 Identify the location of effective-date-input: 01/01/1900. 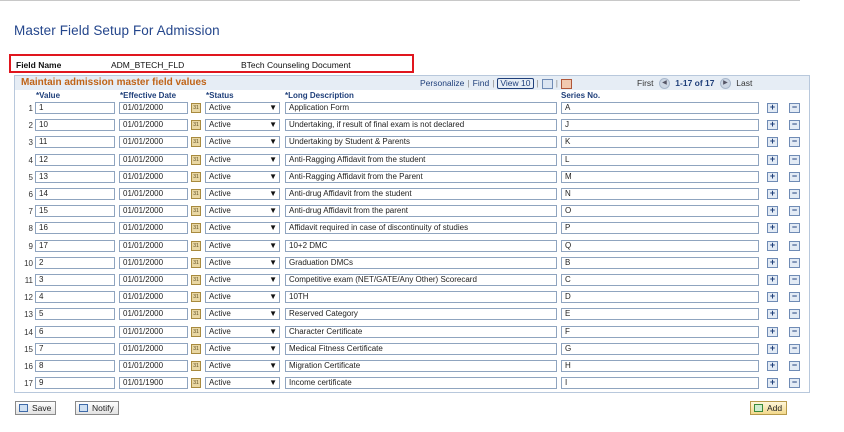
(153, 383).